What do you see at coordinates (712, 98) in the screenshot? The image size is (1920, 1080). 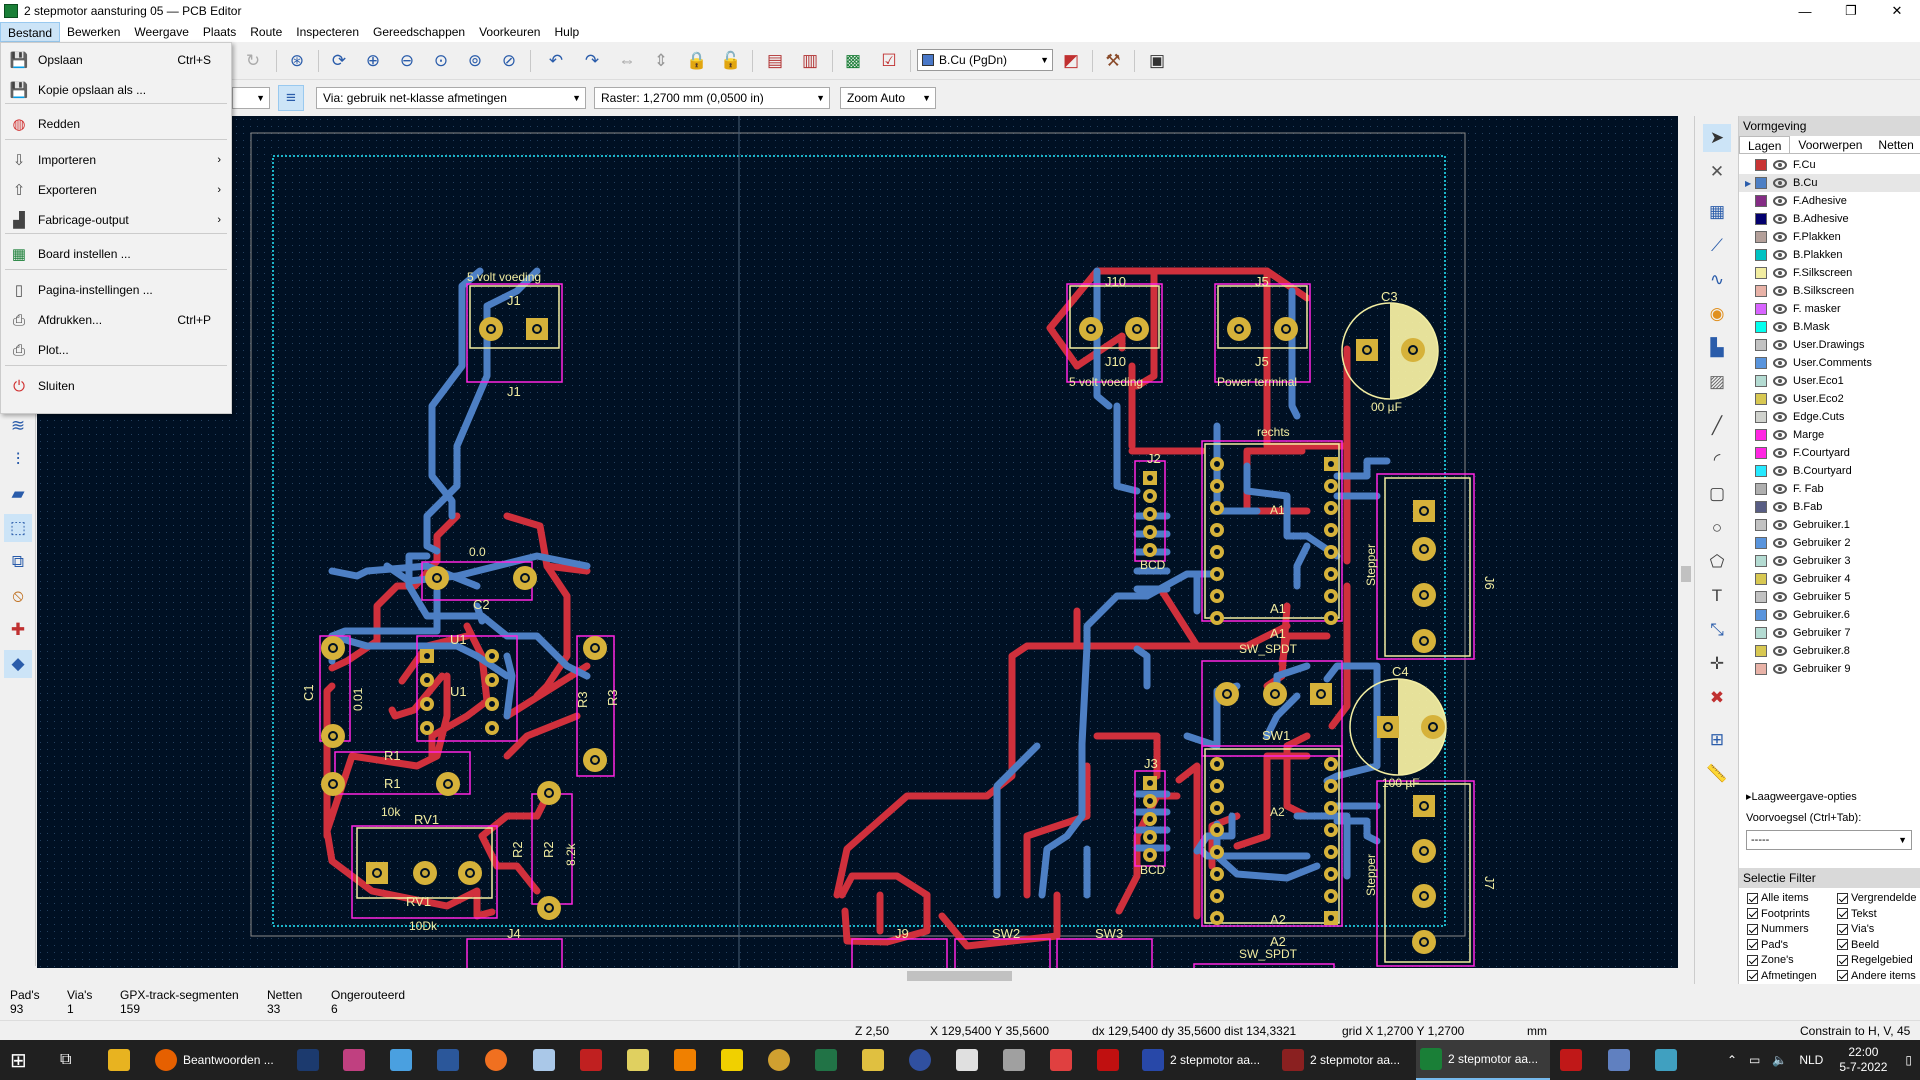 I see `grid-combo: Raster: 1,2700 mm (0,0500 in) ▼` at bounding box center [712, 98].